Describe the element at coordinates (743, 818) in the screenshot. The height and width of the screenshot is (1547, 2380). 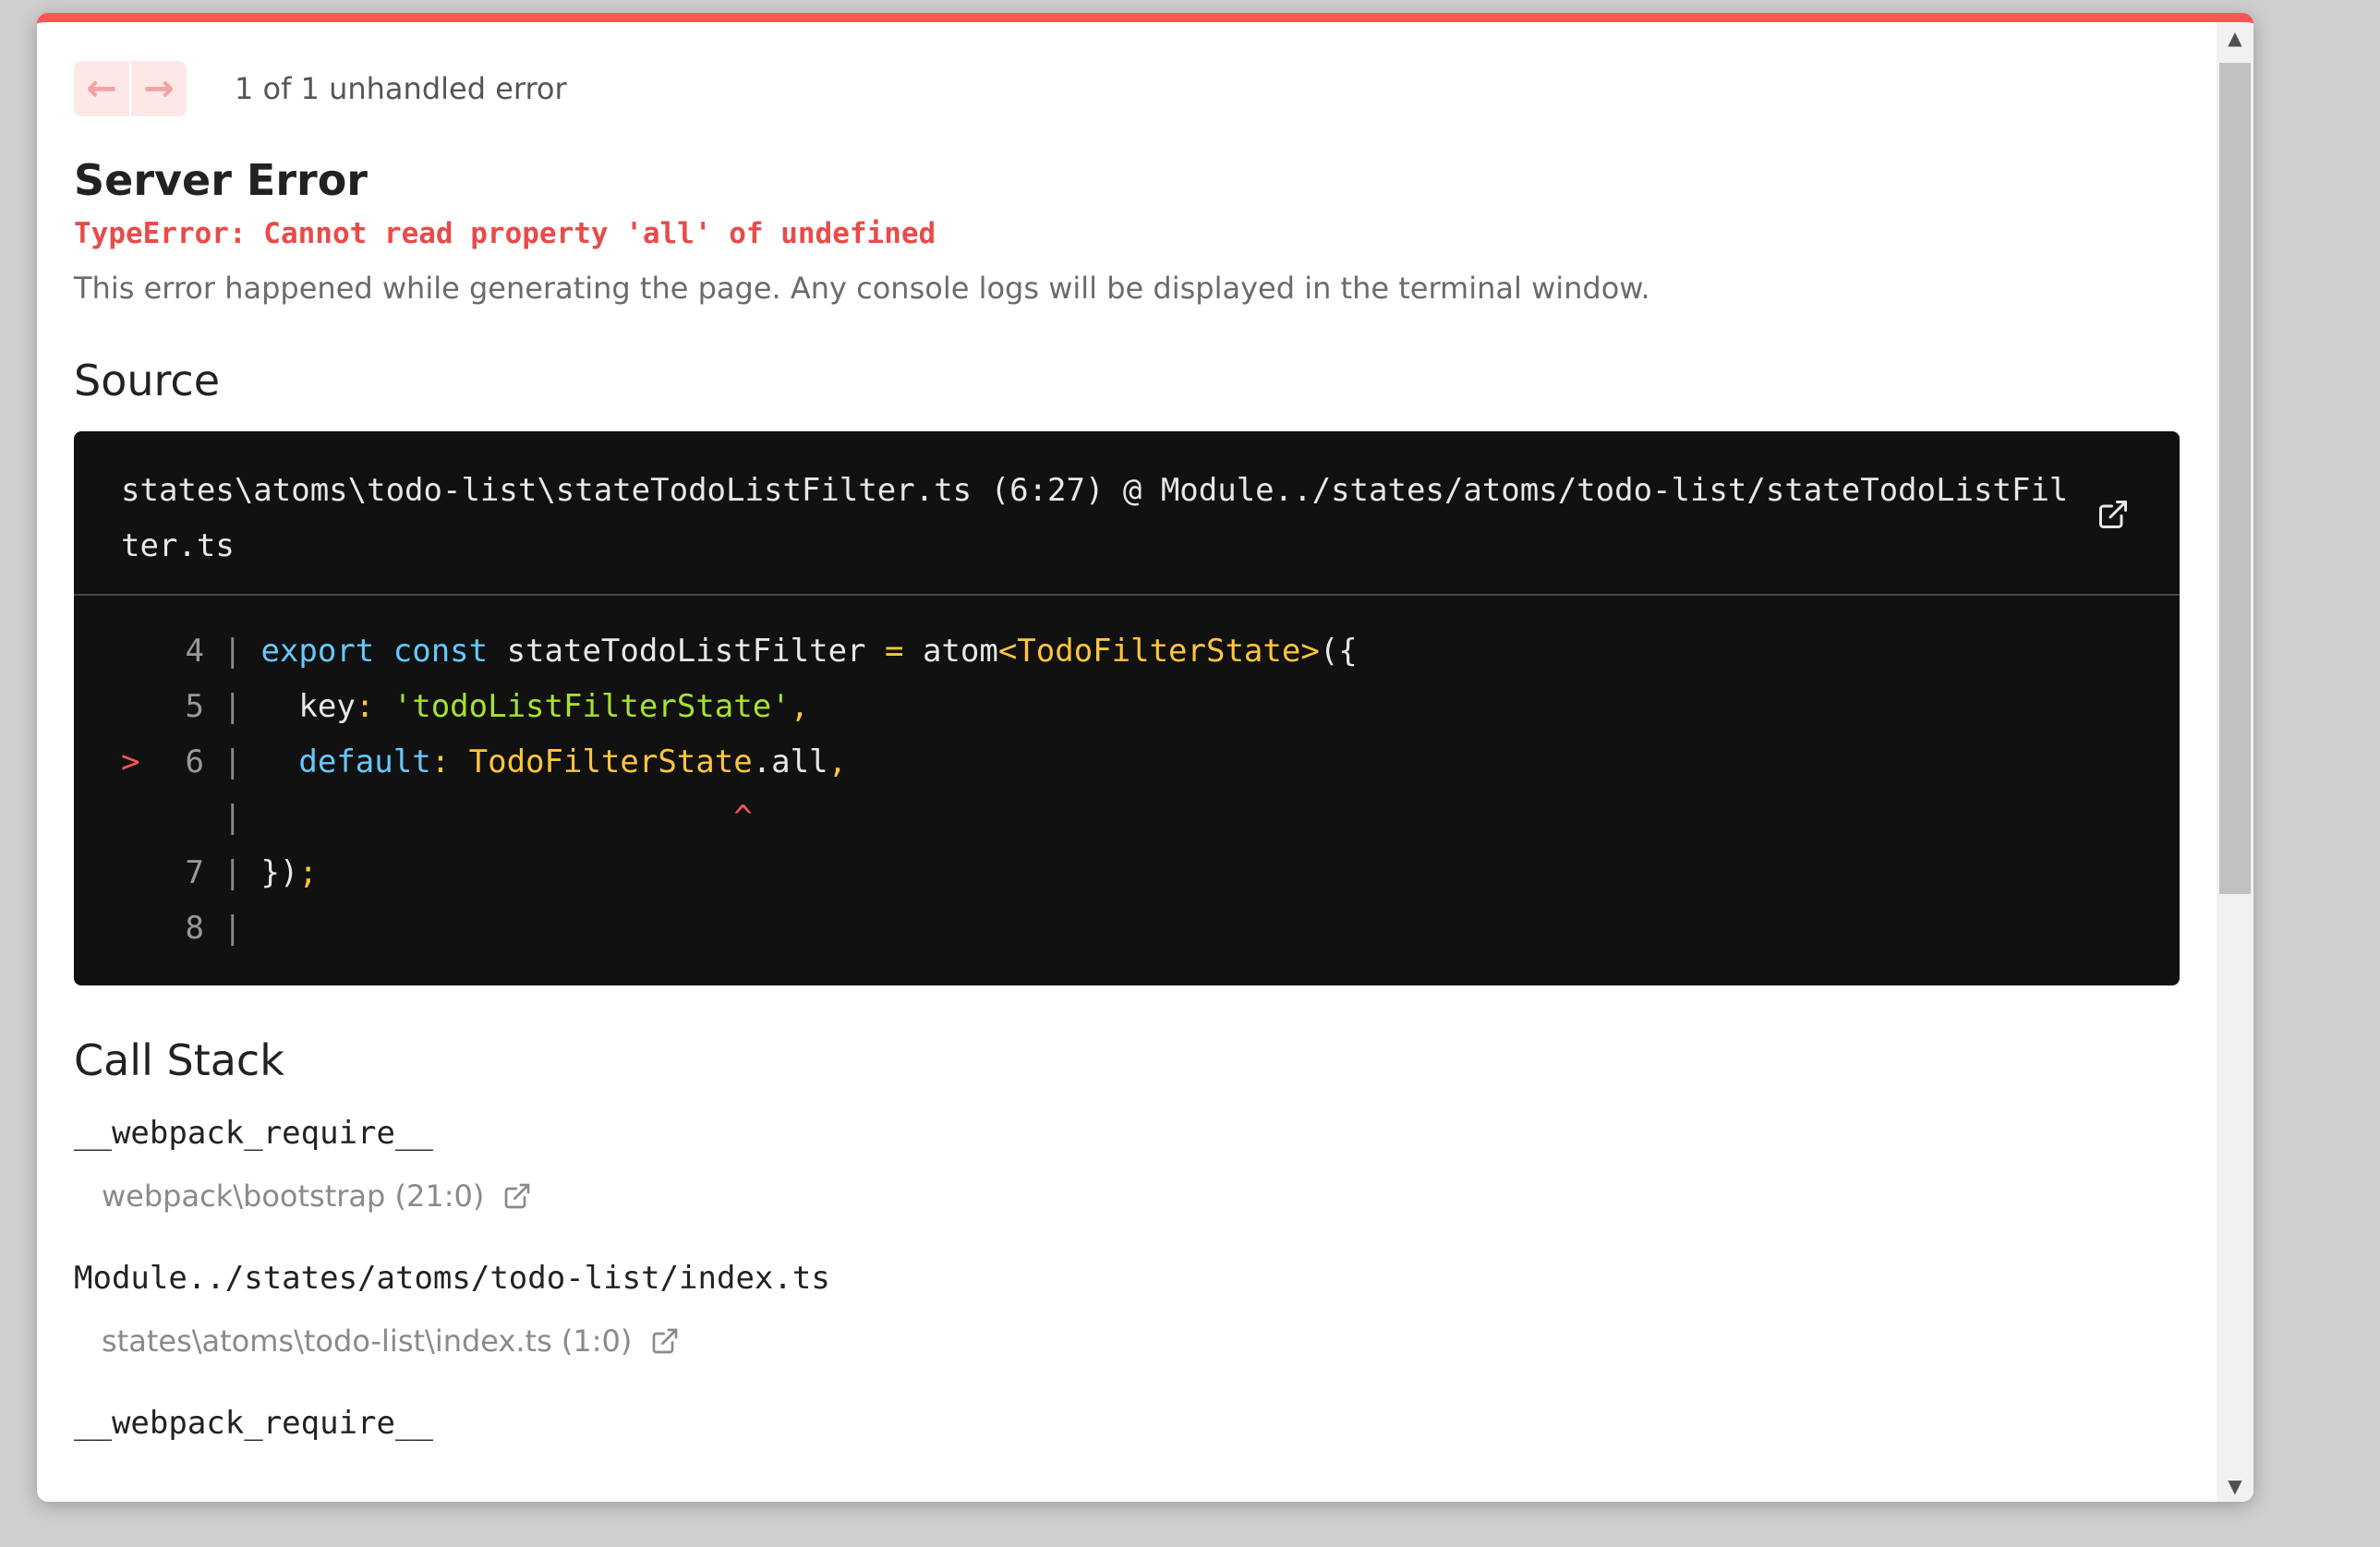
I see `error-caret: ^` at that location.